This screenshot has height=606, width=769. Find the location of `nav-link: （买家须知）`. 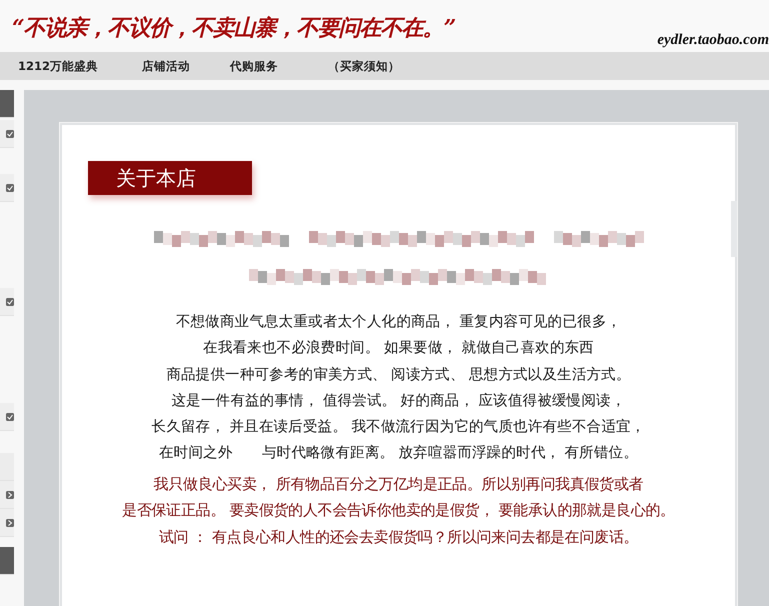

nav-link: （买家须知） is located at coordinates (364, 66).